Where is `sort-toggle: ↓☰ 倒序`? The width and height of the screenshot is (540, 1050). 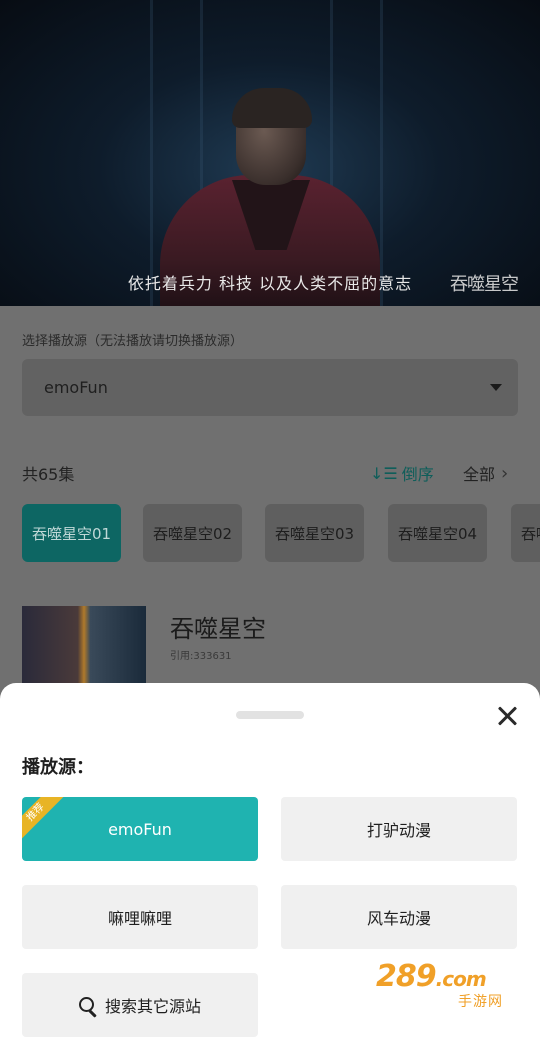 sort-toggle: ↓☰ 倒序 is located at coordinates (402, 473).